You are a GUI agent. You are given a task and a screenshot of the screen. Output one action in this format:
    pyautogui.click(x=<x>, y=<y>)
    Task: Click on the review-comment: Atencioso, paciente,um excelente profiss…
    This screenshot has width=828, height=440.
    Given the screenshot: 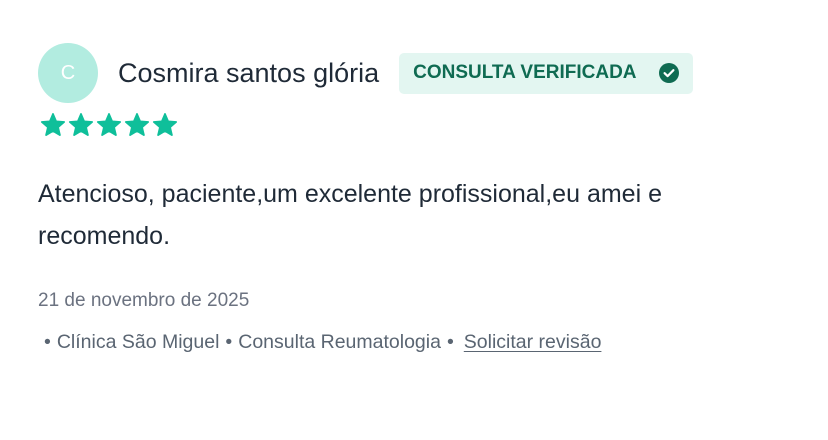 What is the action you would take?
    pyautogui.click(x=350, y=215)
    